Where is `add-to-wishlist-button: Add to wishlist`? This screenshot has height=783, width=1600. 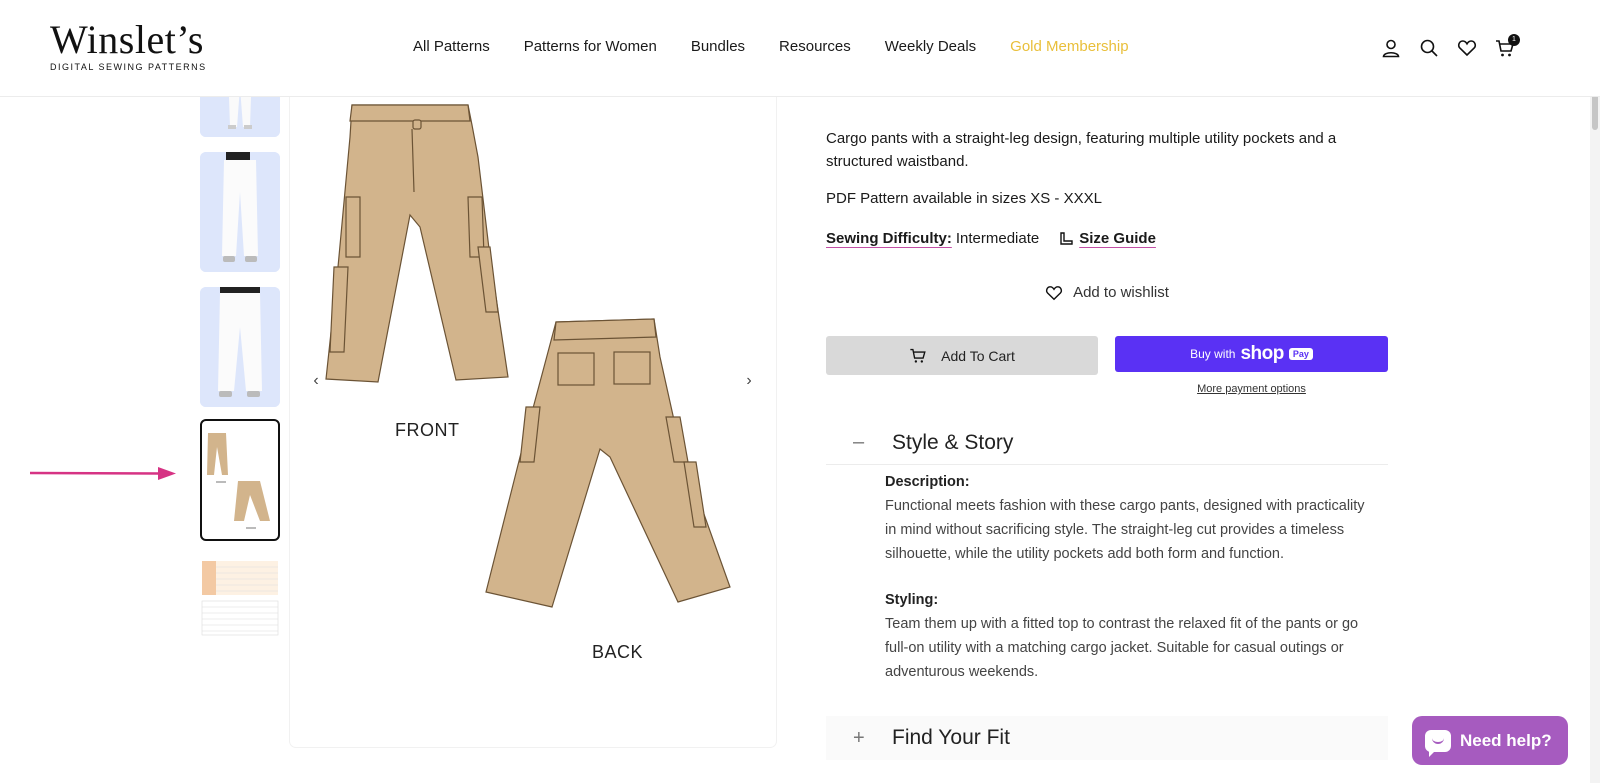
add-to-wishlist-button: Add to wishlist is located at coordinates (1107, 292).